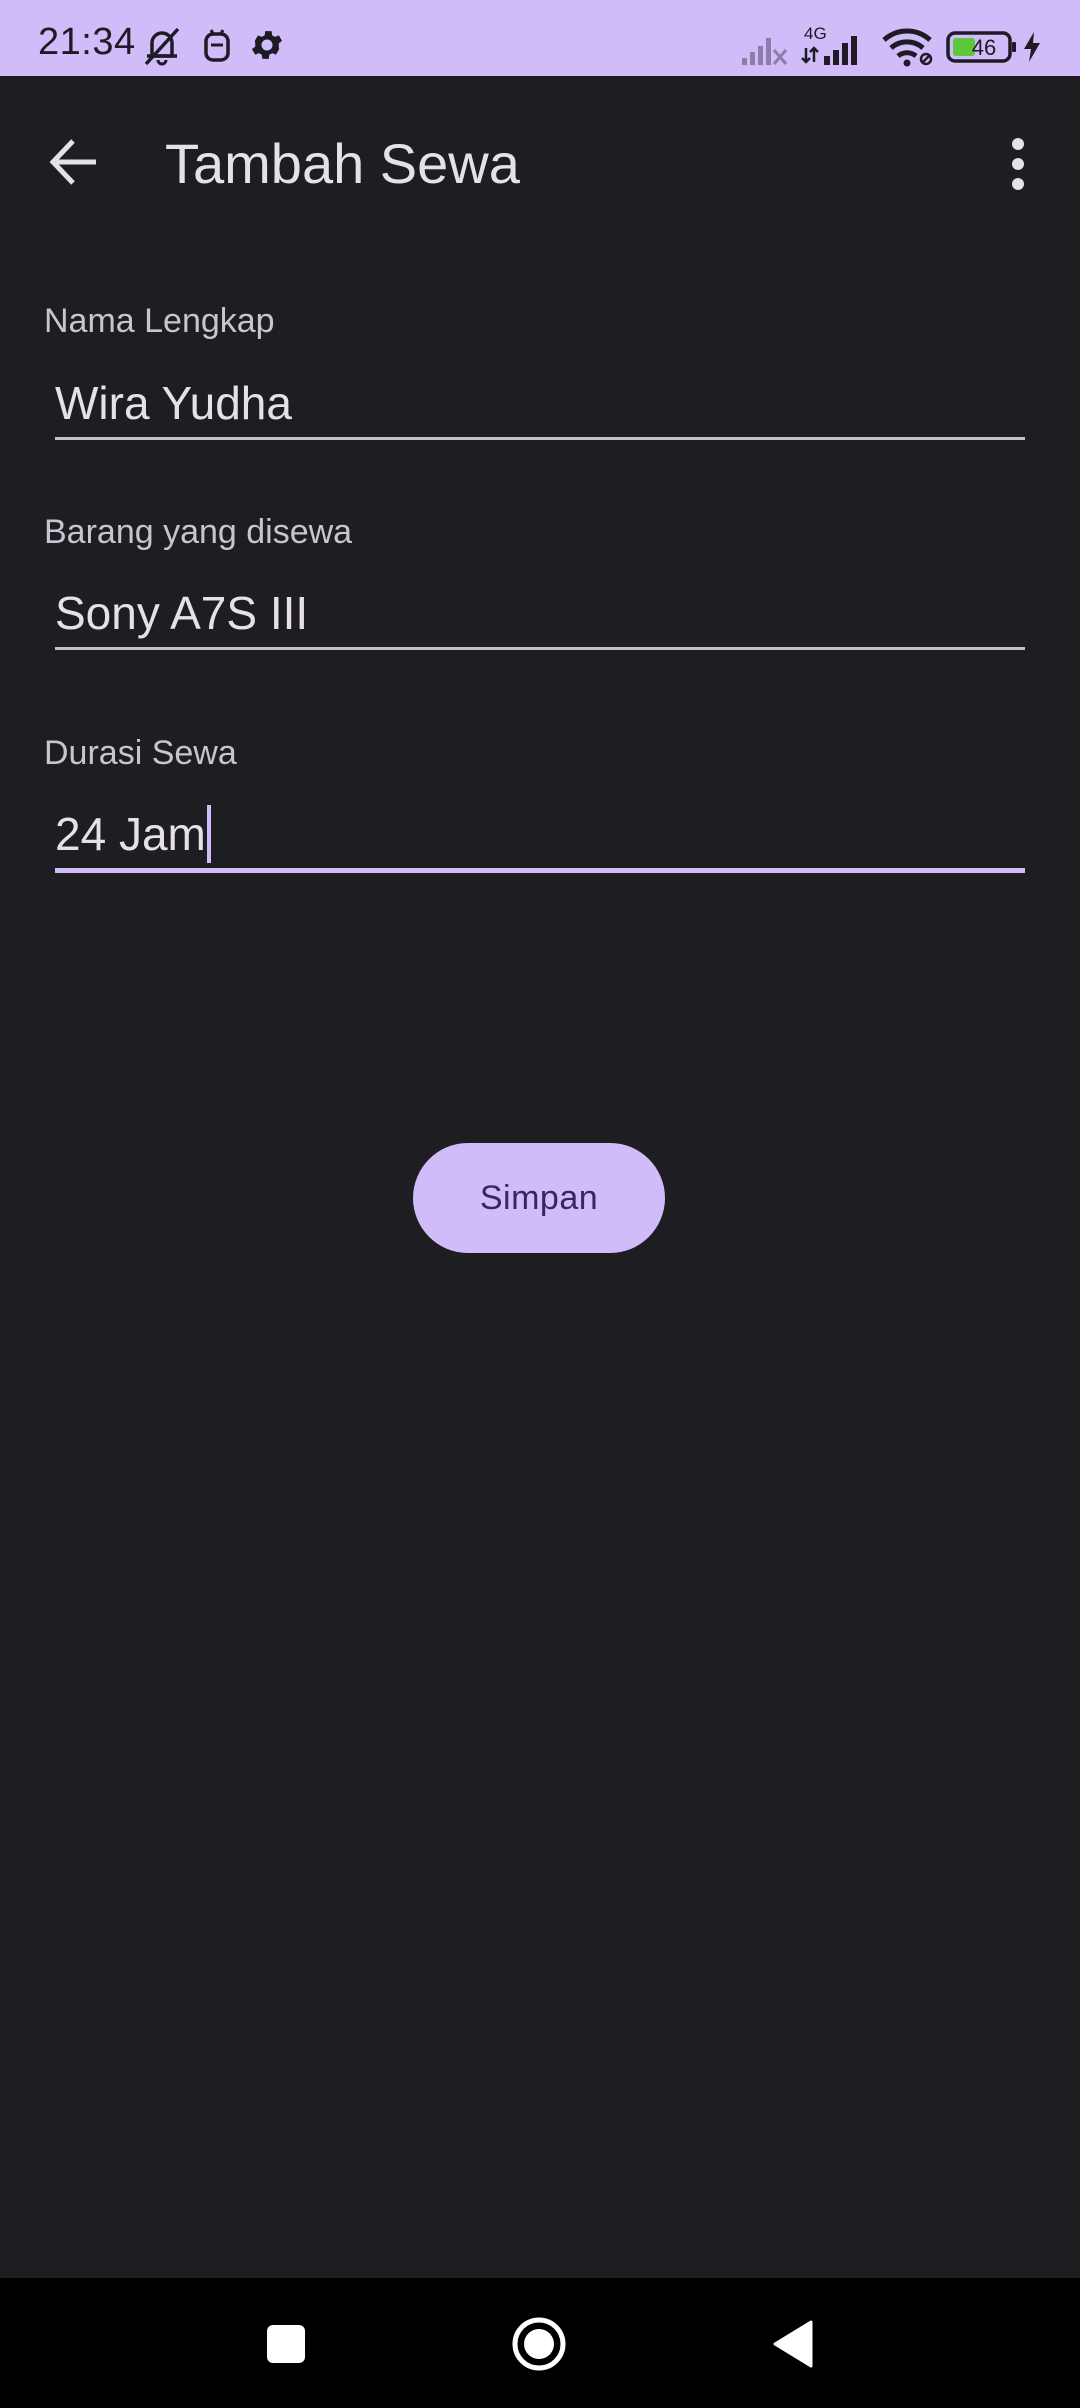  I want to click on more-vert-icon, so click(1018, 167).